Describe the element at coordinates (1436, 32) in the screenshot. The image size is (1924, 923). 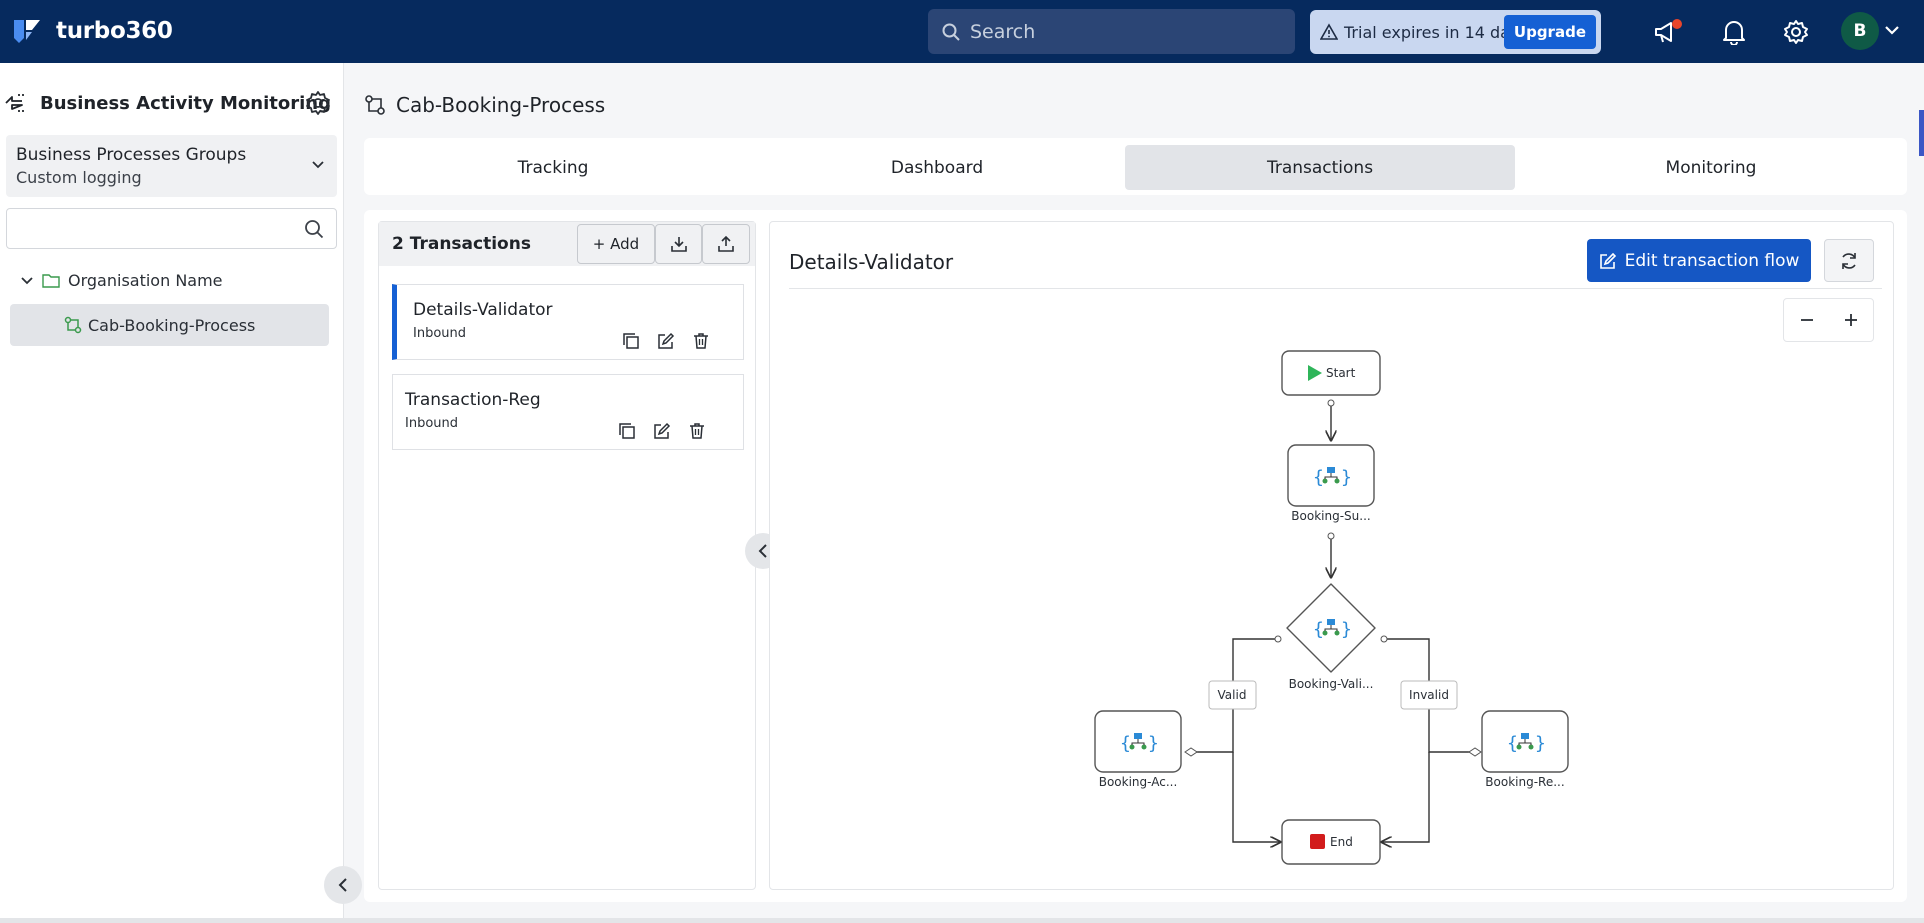
I see `trial-text: Trial expires in 14 days` at that location.